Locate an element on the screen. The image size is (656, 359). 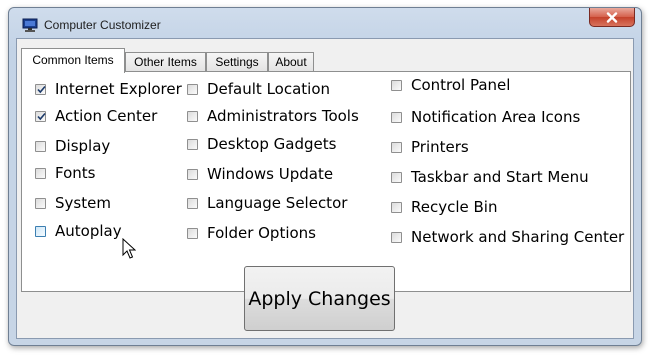
checkbox-language-selector: Language Selector is located at coordinates (267, 203).